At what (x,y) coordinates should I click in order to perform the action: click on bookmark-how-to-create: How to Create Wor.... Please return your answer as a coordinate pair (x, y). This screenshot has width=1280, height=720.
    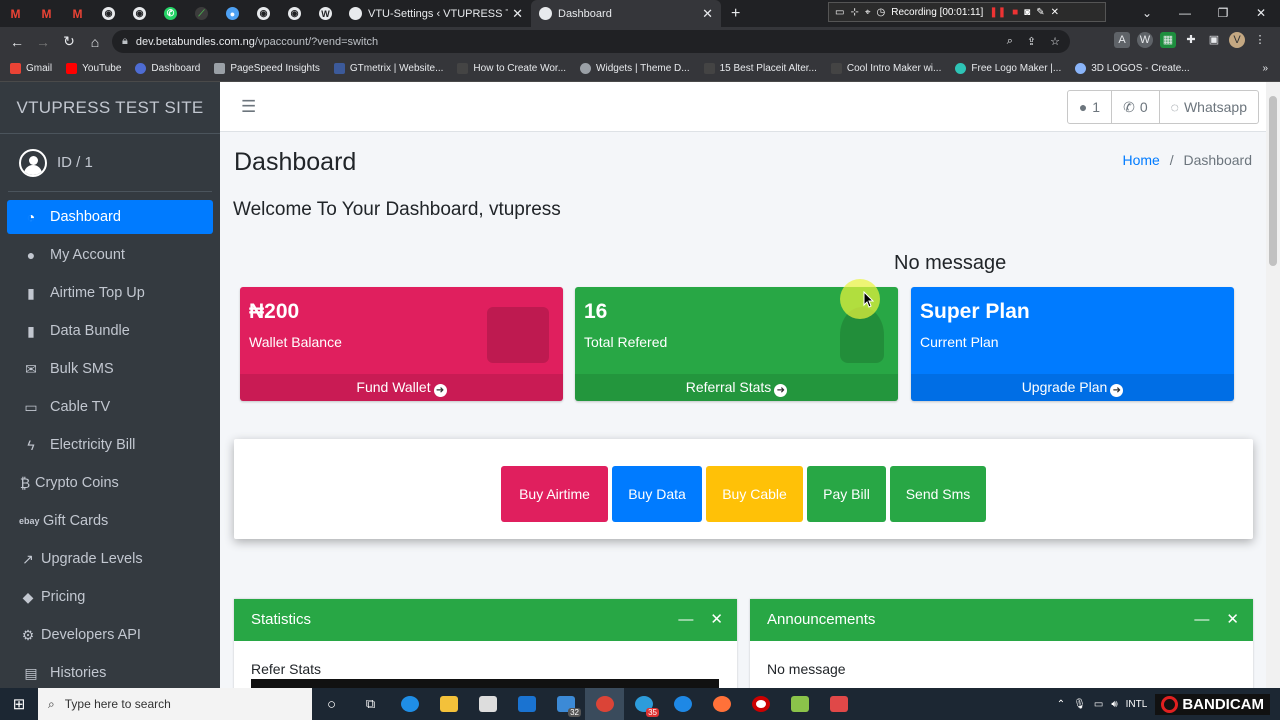
    Looking at the image, I should click on (511, 68).